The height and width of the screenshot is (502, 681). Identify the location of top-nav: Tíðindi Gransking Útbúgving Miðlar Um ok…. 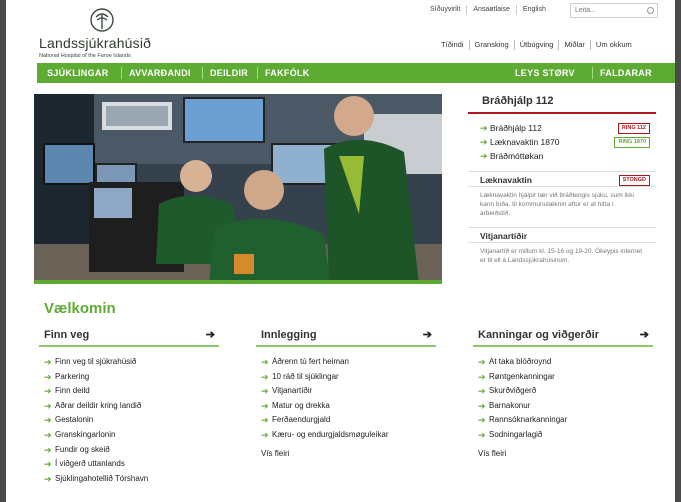
(536, 45).